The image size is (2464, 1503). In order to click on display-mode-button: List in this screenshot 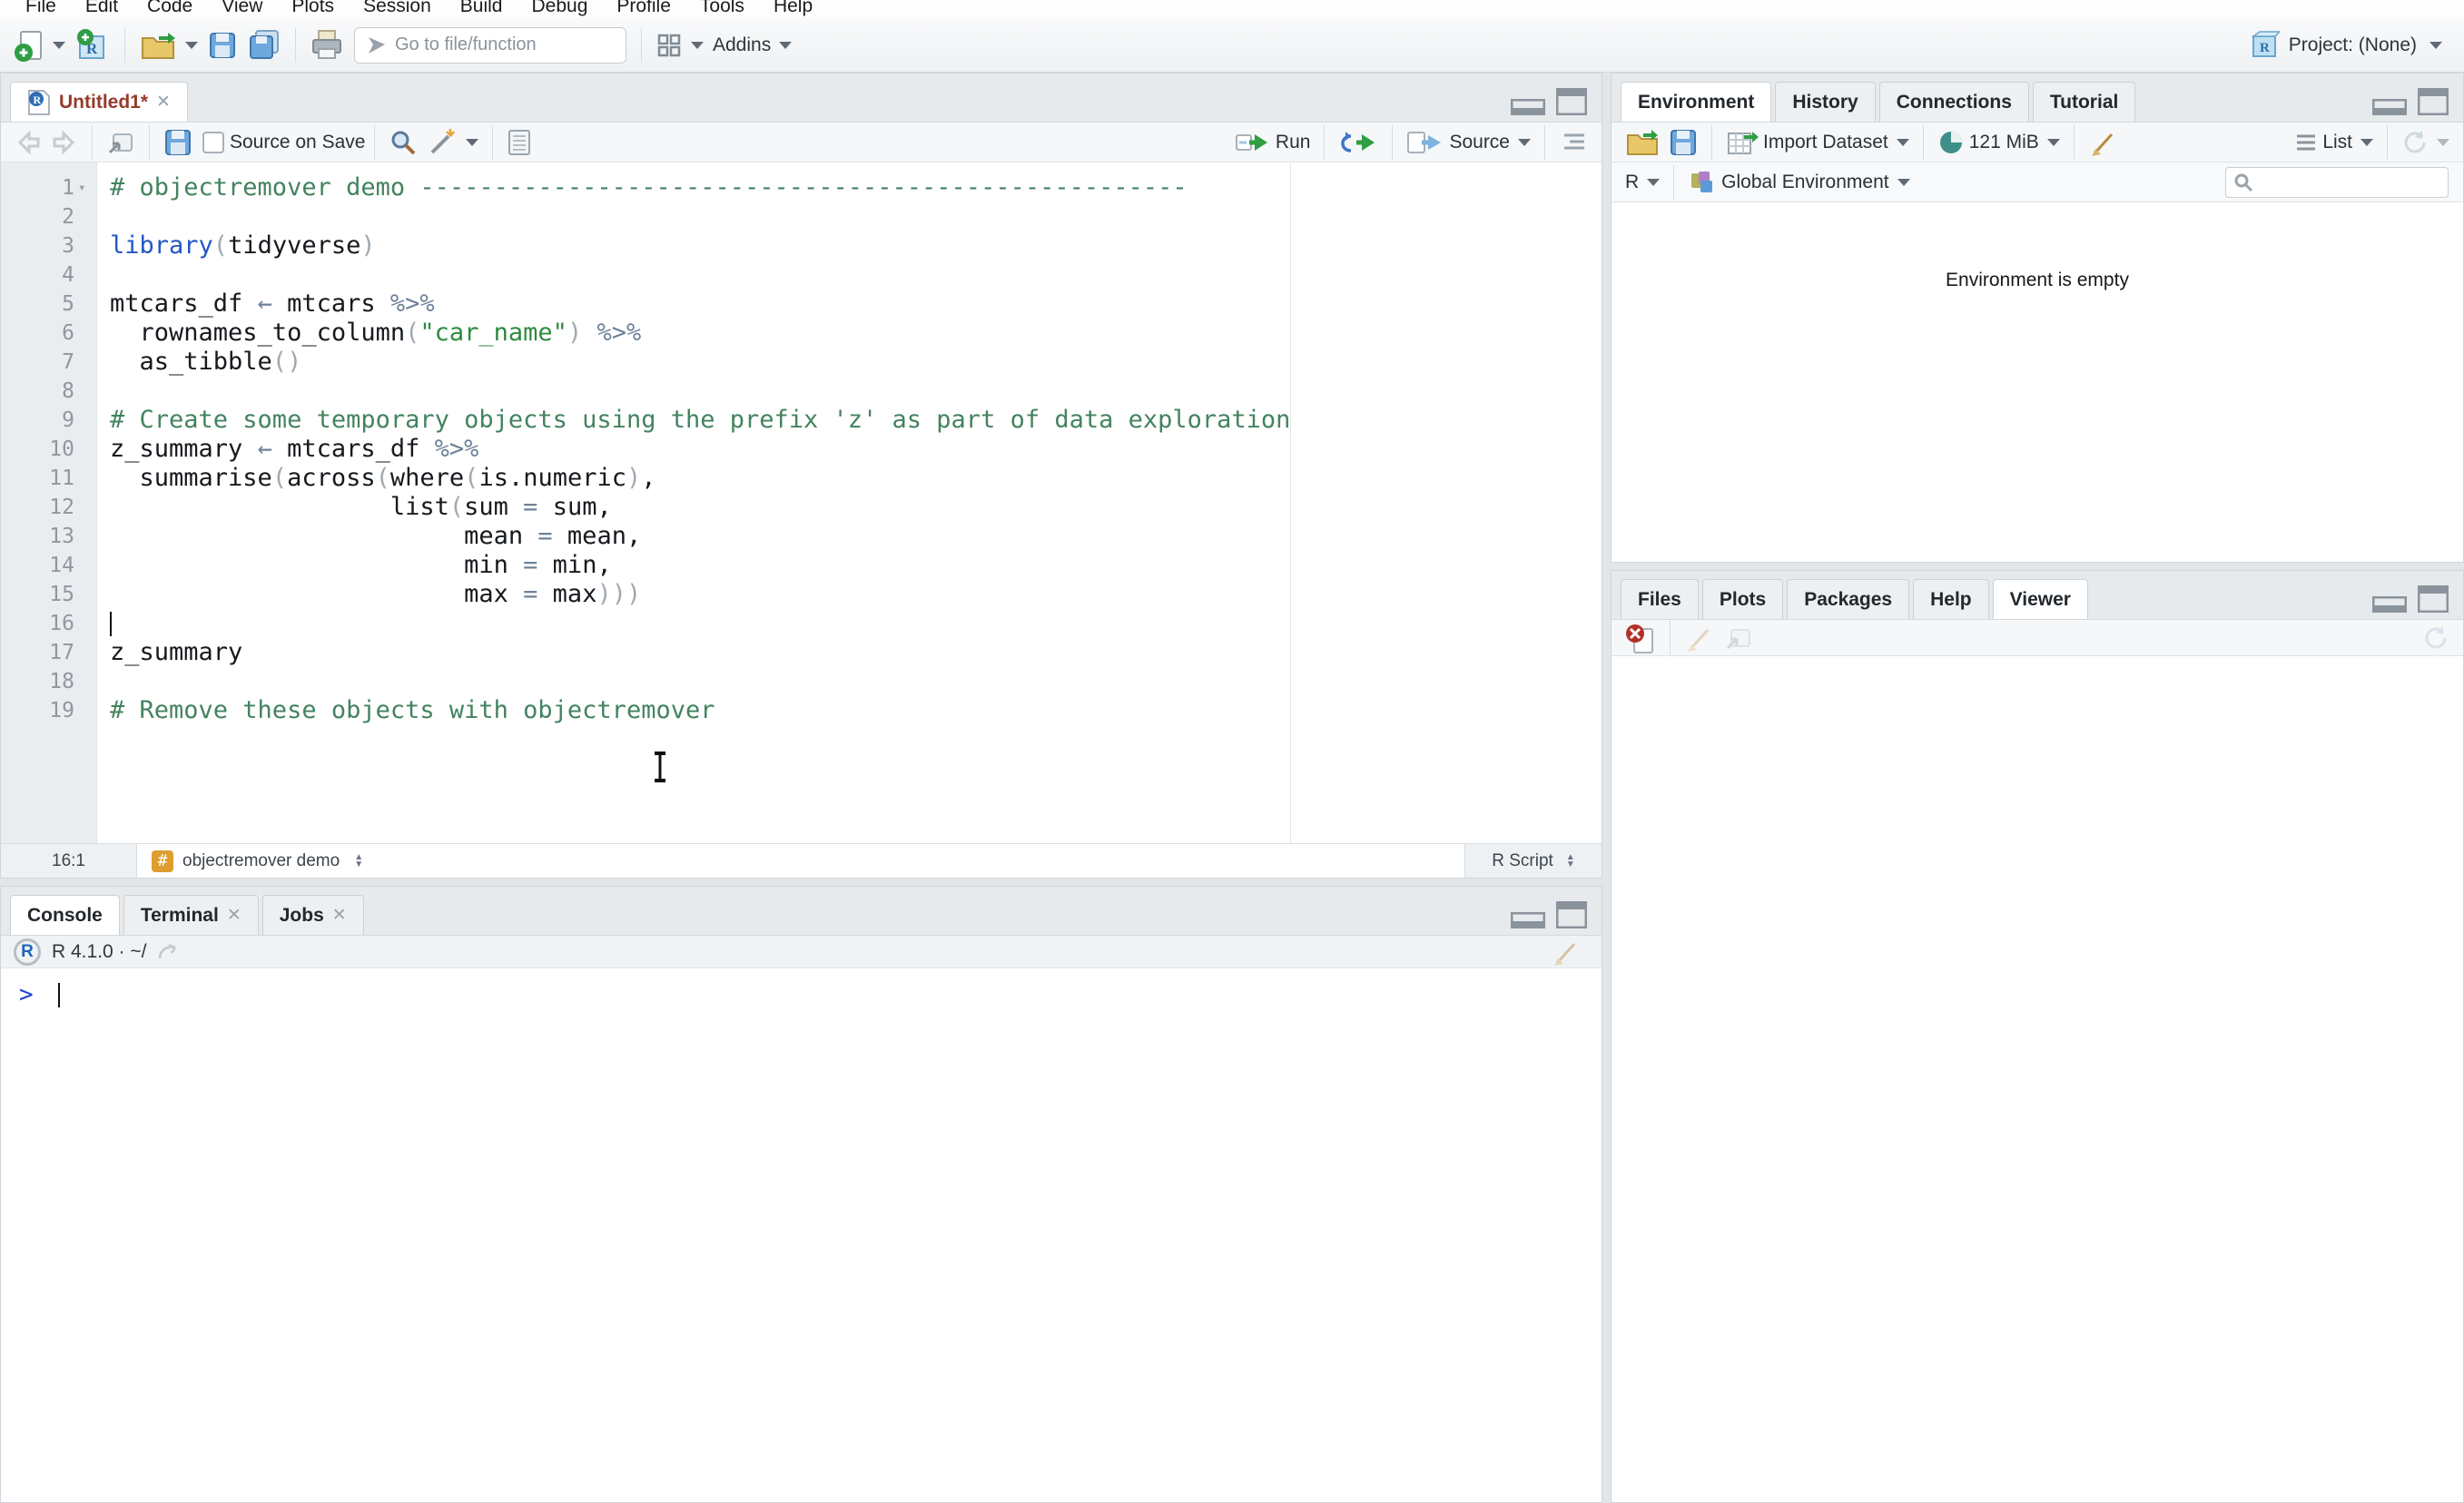, I will do `click(2334, 143)`.